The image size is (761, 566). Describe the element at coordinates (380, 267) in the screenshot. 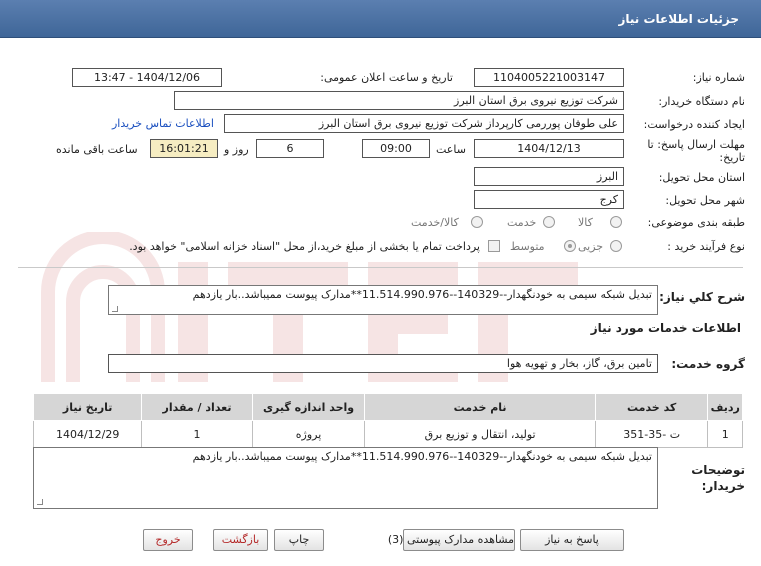

I see `divider` at that location.